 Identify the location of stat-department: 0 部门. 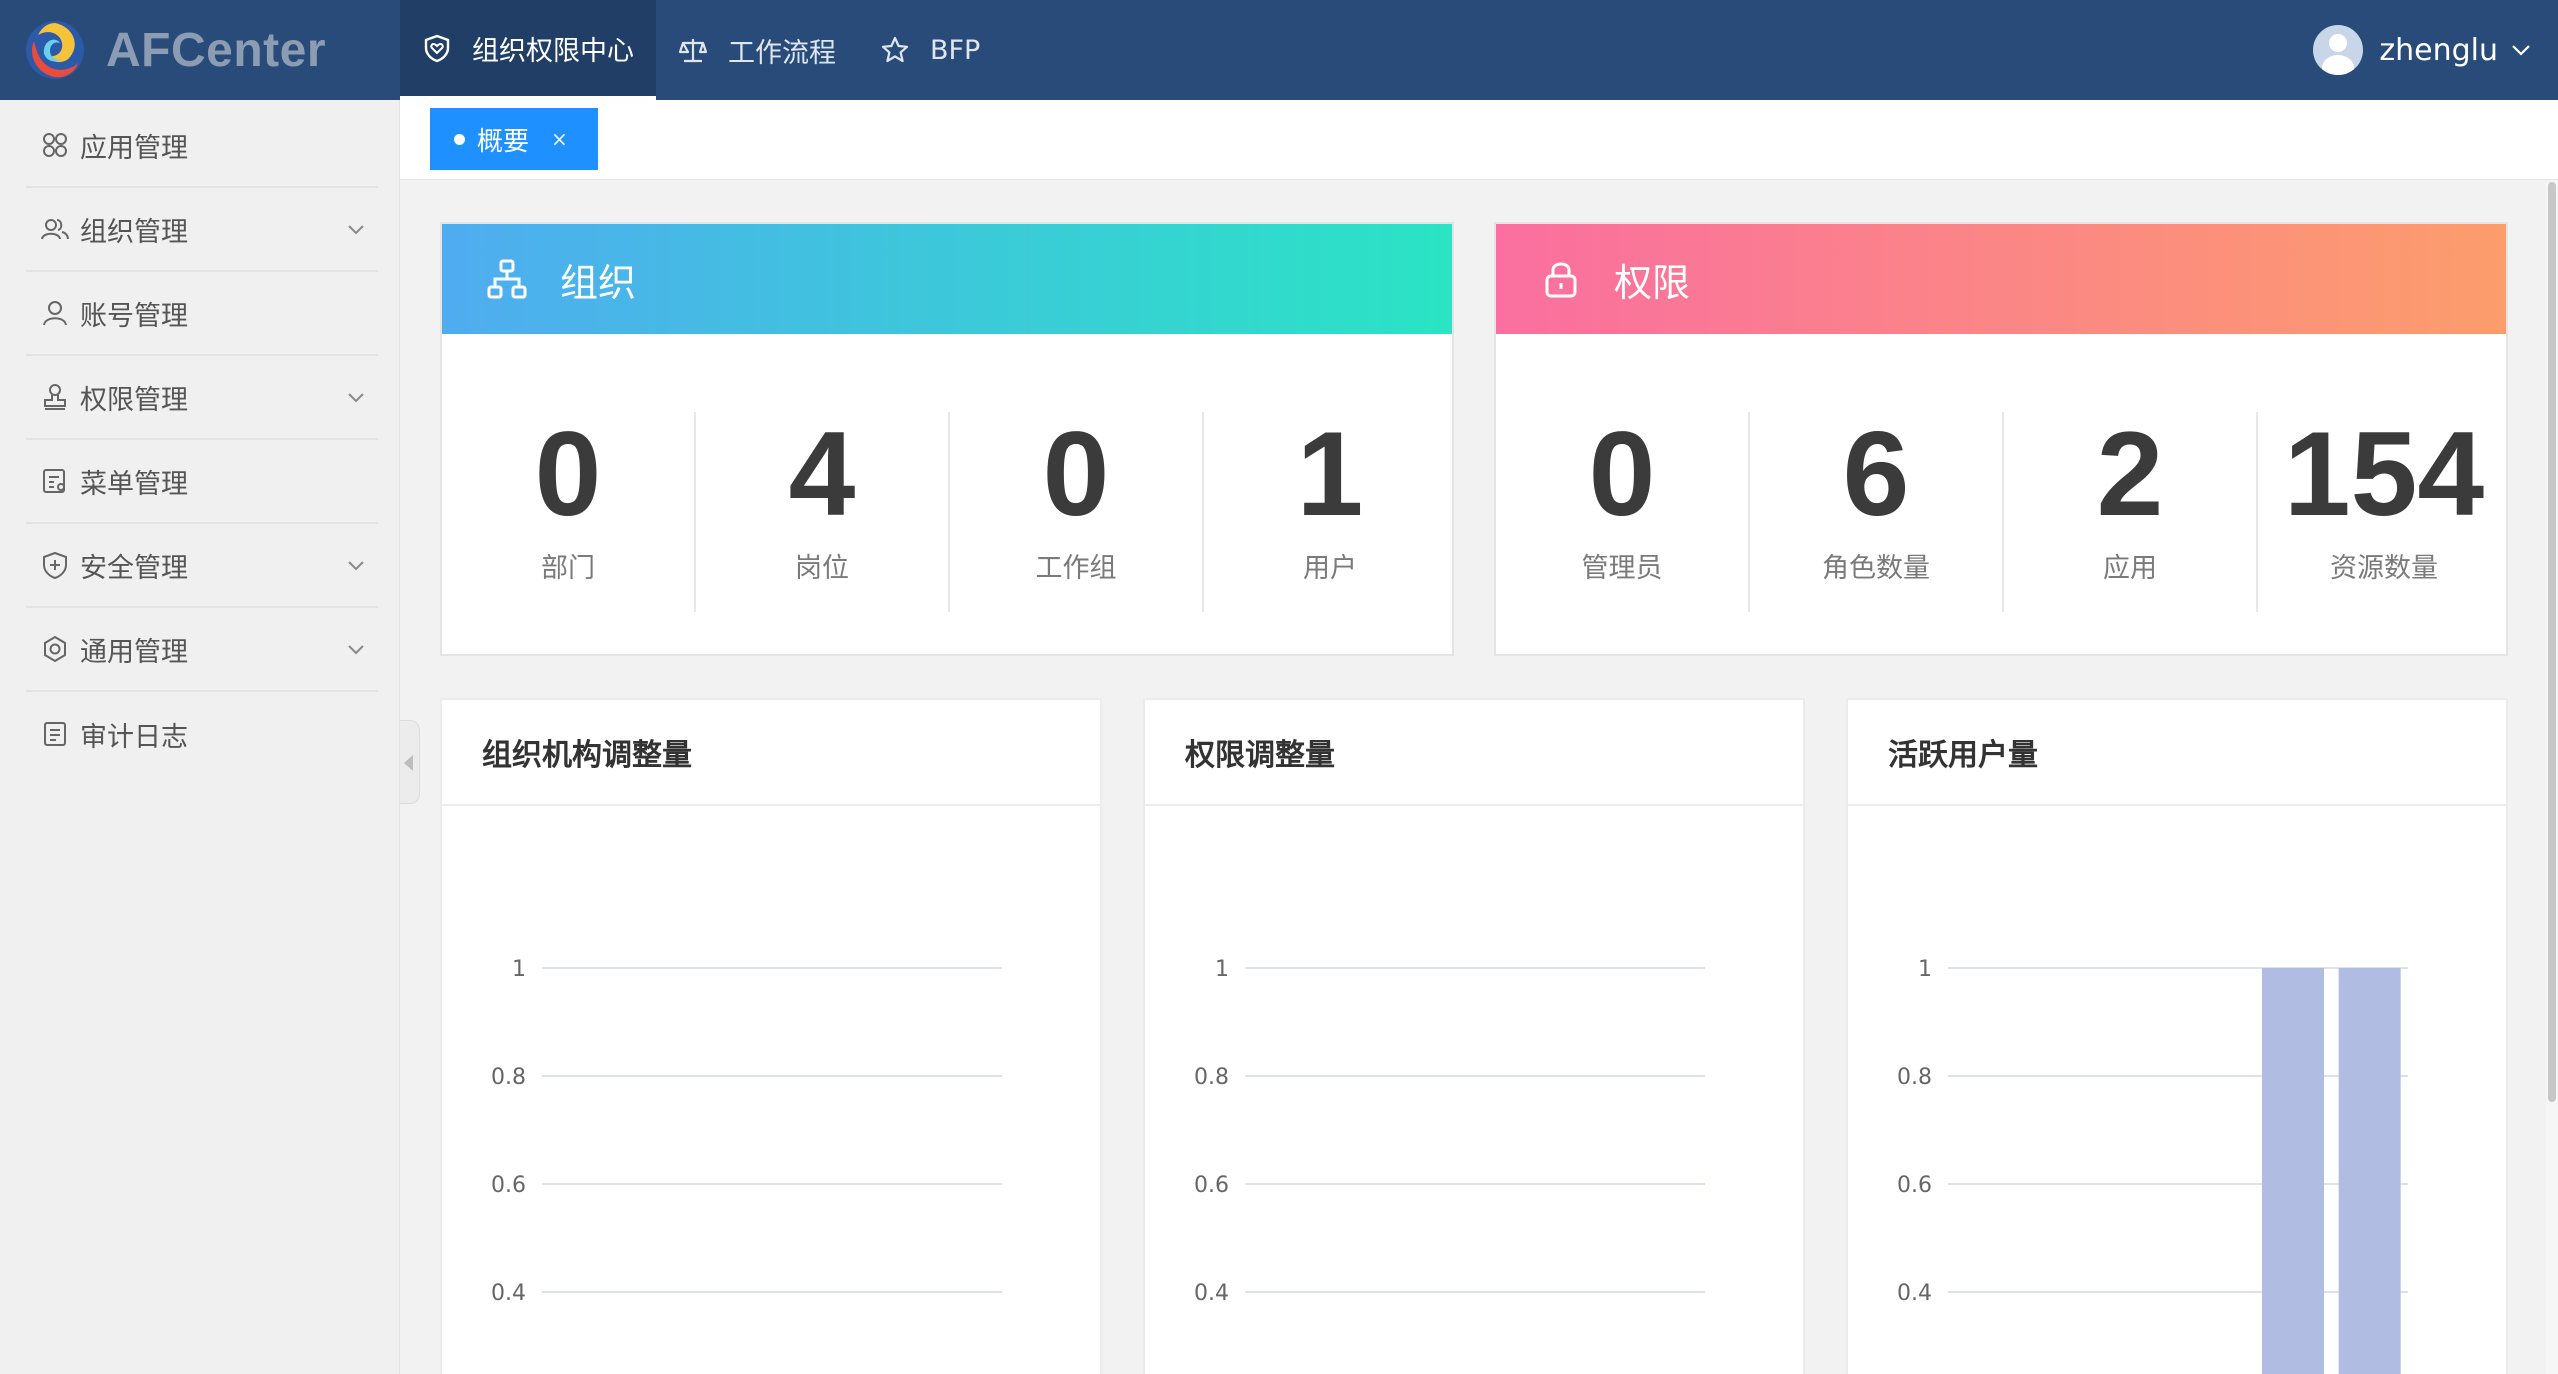
(568, 512).